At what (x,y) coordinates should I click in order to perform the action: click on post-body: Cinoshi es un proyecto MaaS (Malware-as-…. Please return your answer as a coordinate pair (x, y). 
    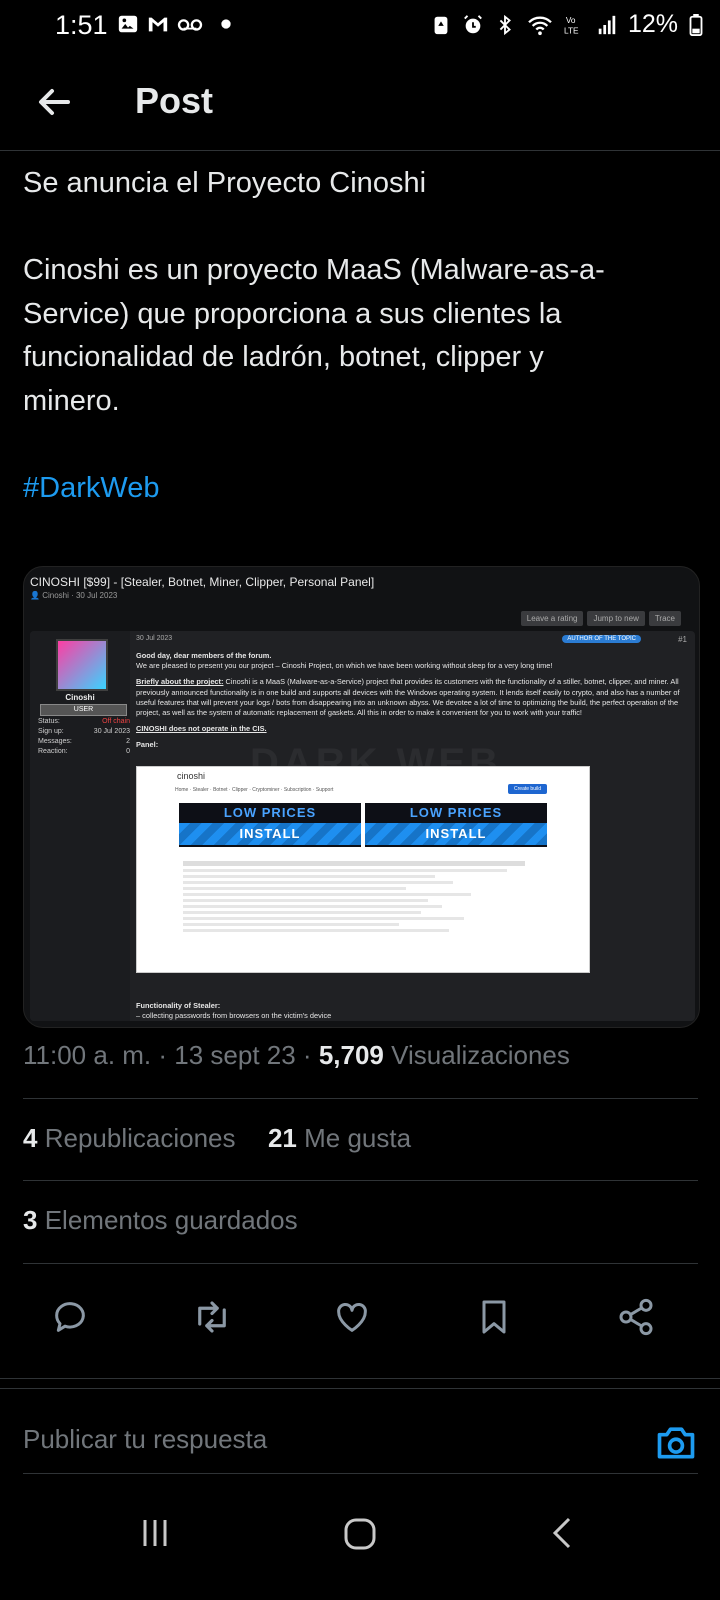
    Looking at the image, I should click on (314, 335).